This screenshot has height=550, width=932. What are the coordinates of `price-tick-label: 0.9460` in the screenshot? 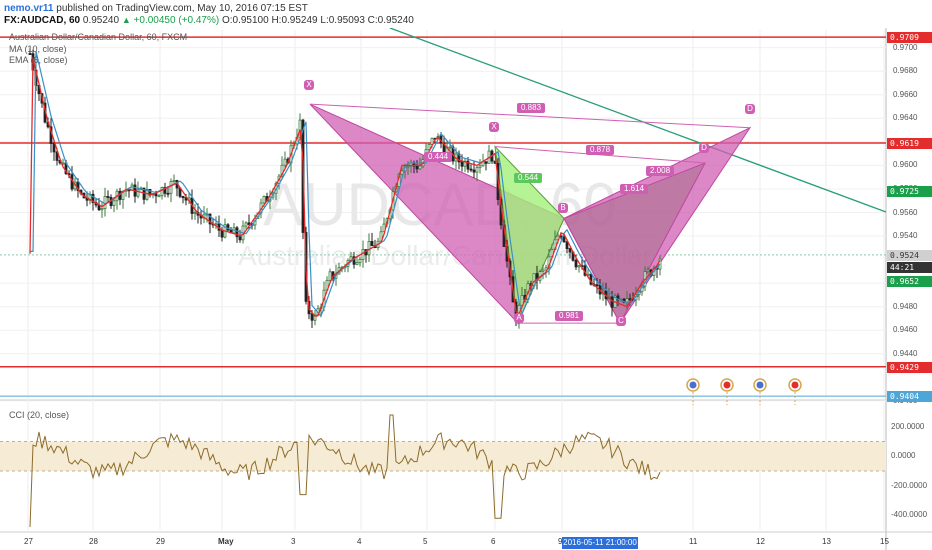 It's located at (905, 330).